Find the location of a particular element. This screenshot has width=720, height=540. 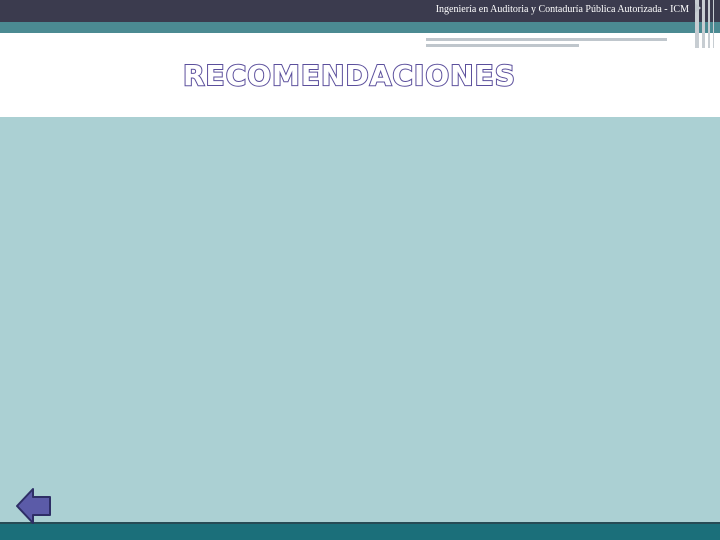

decorative-triangle-icon is located at coordinates (698, 8).